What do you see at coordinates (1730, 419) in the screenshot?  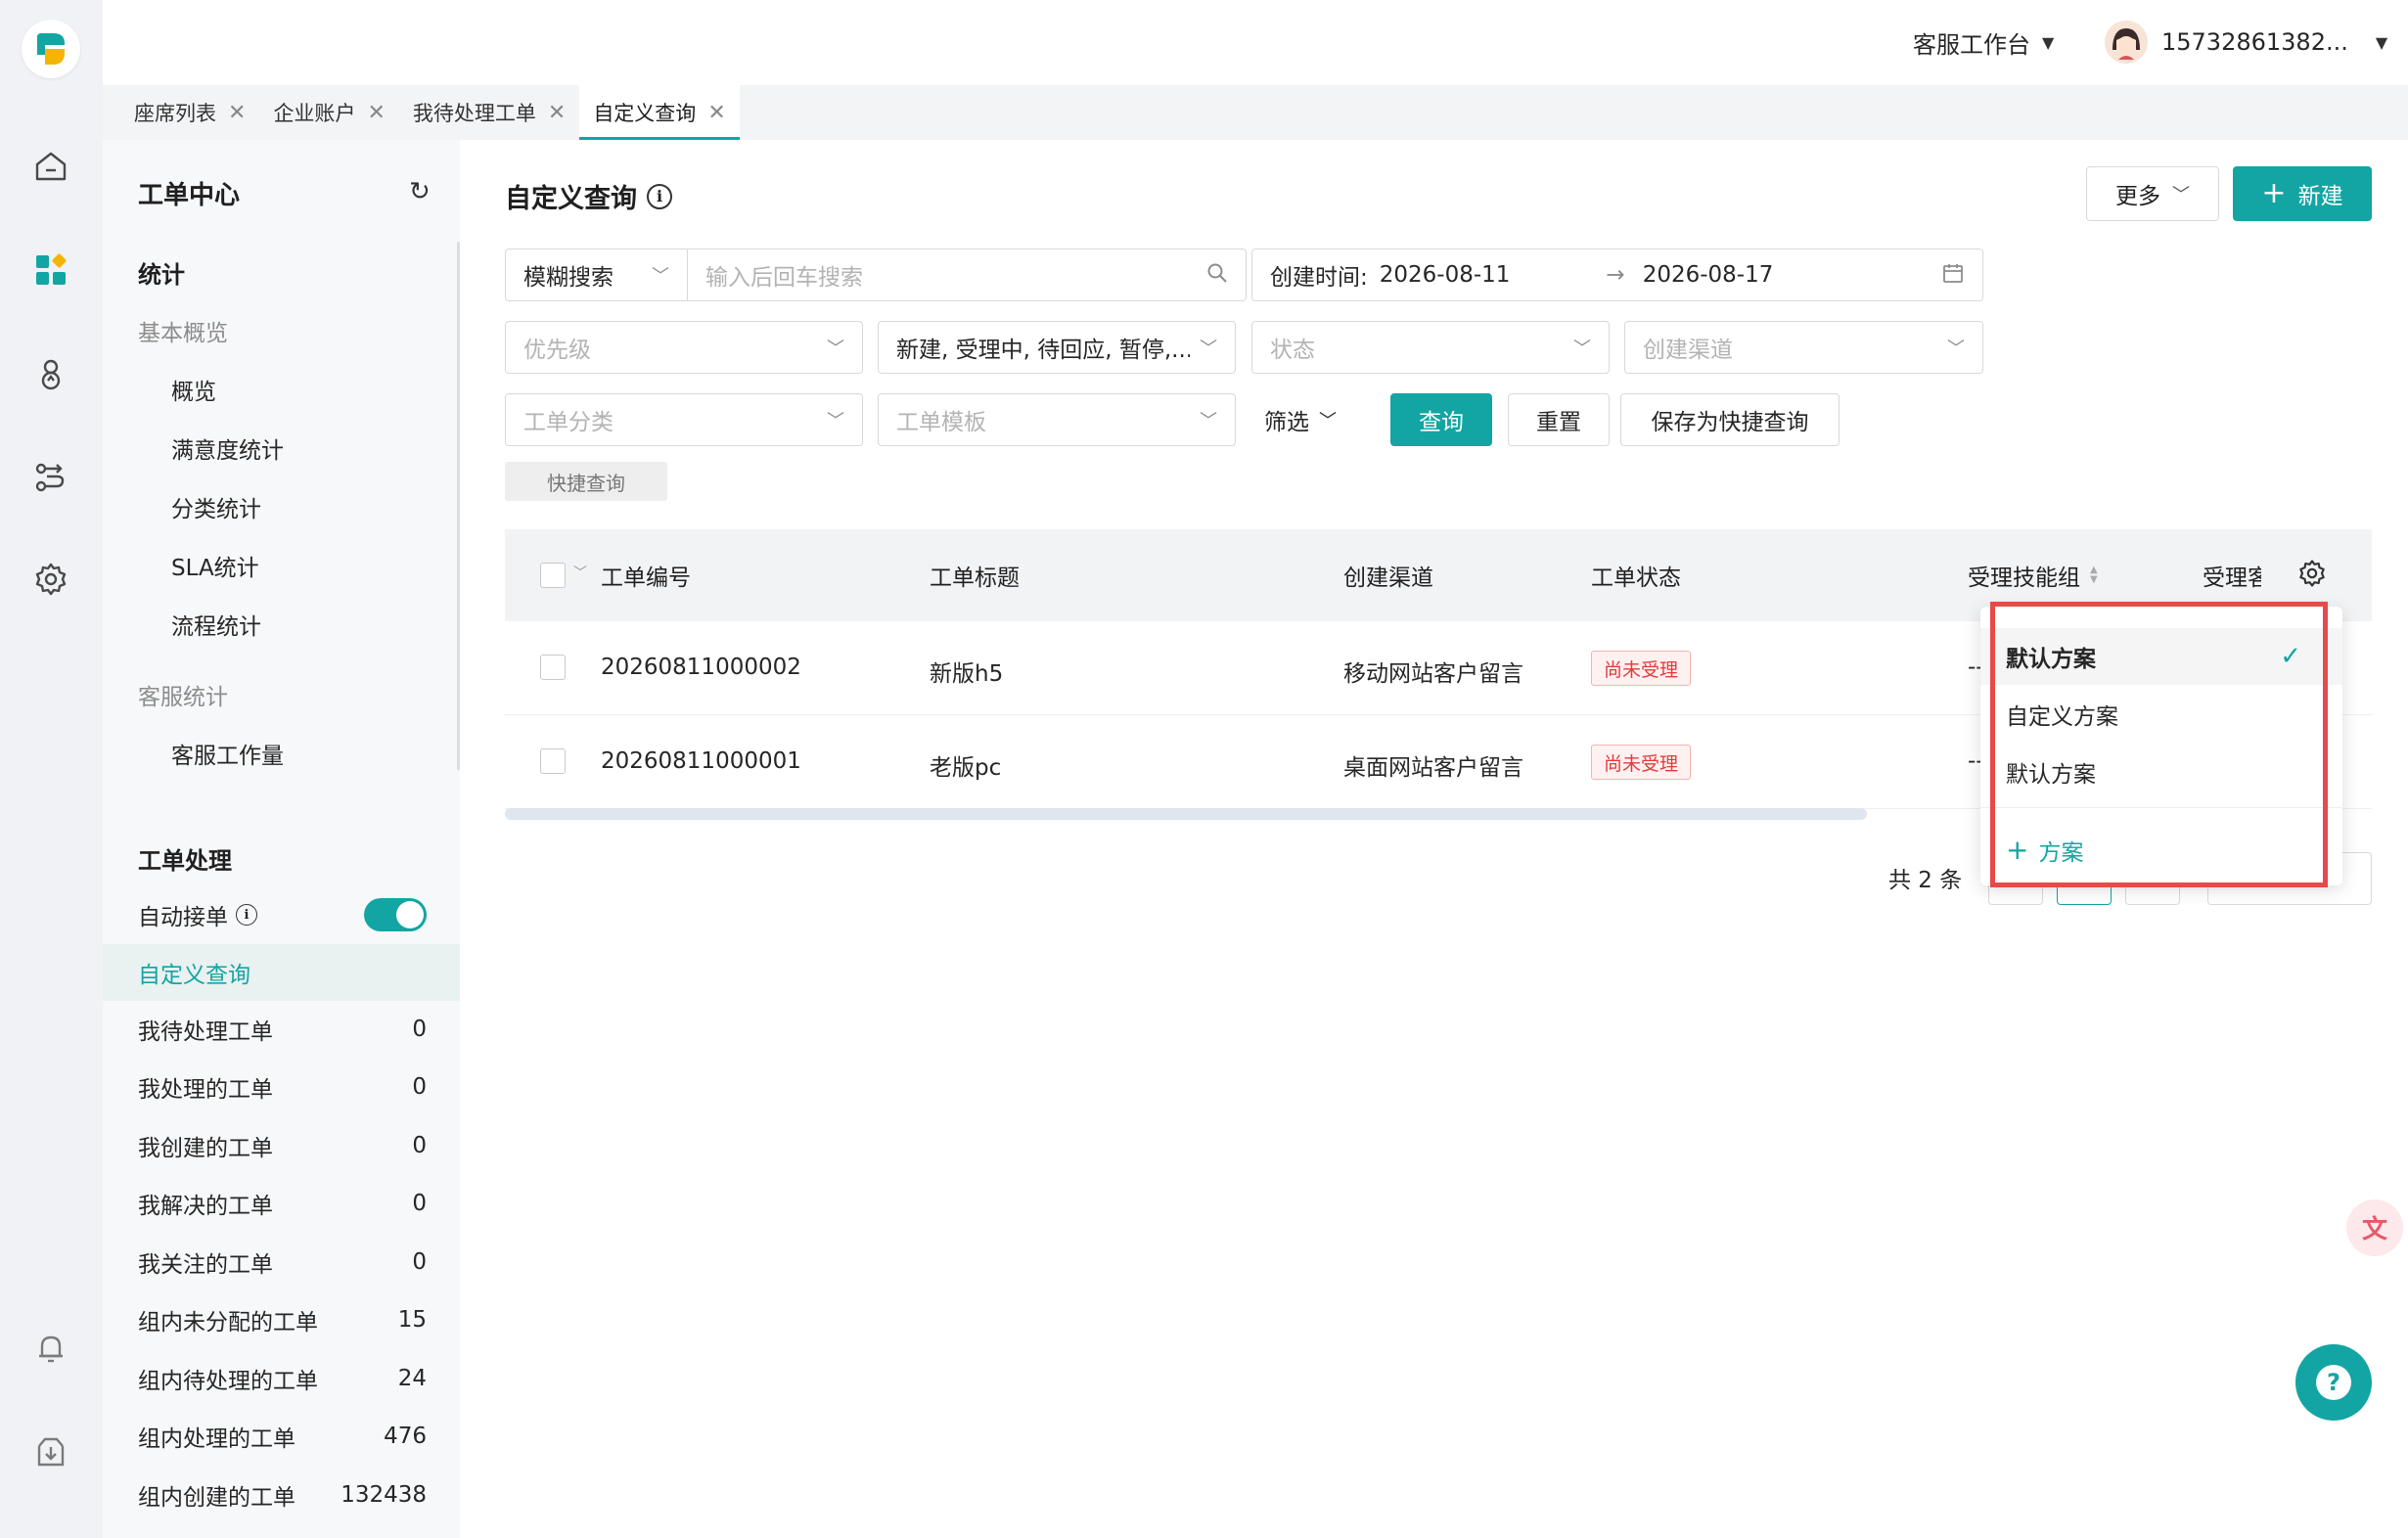 I see `save-quick-query-button: 保存为快捷查询` at bounding box center [1730, 419].